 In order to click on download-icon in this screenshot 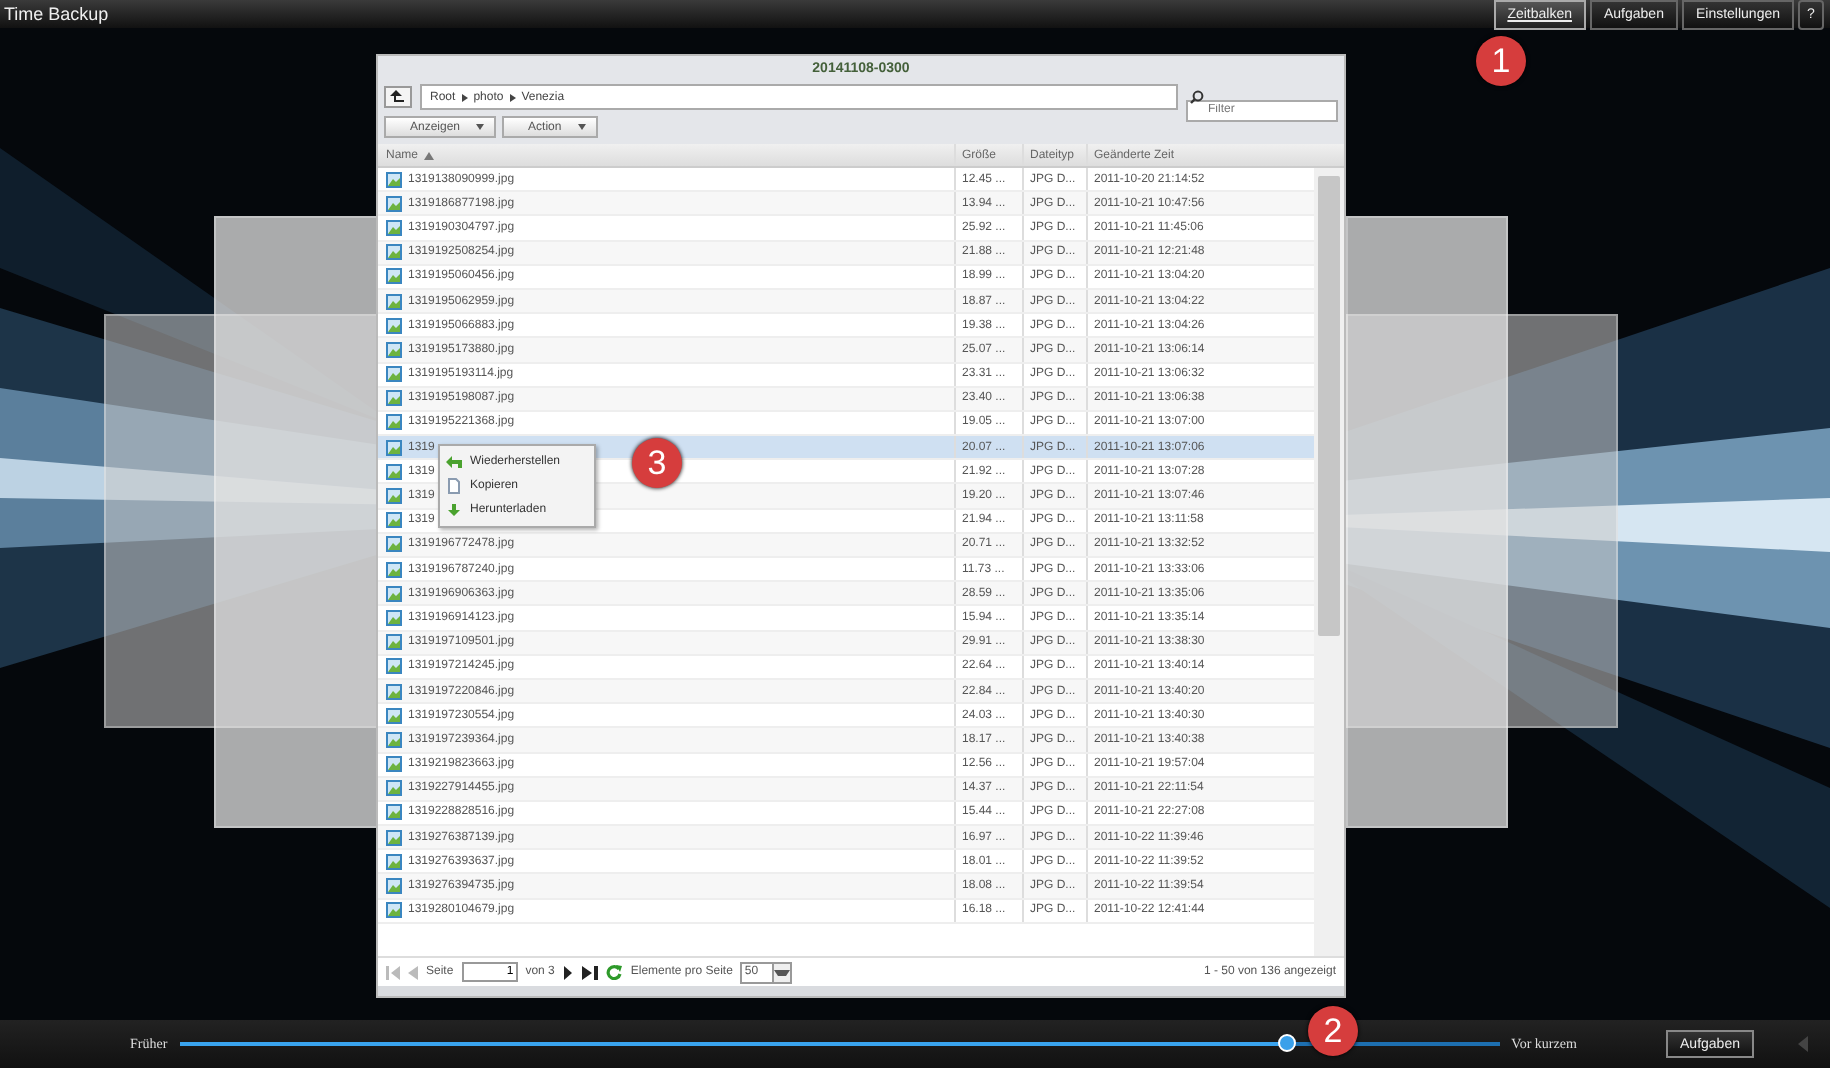, I will do `click(454, 510)`.